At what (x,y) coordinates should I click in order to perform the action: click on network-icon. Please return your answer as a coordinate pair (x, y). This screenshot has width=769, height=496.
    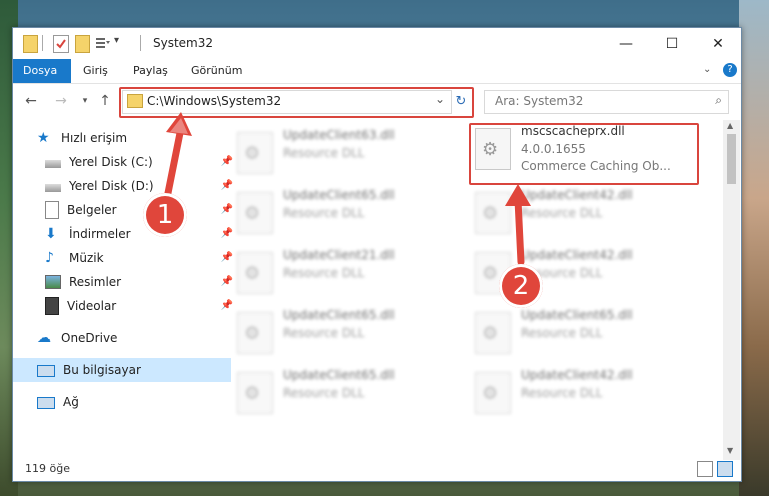
    Looking at the image, I should click on (46, 403).